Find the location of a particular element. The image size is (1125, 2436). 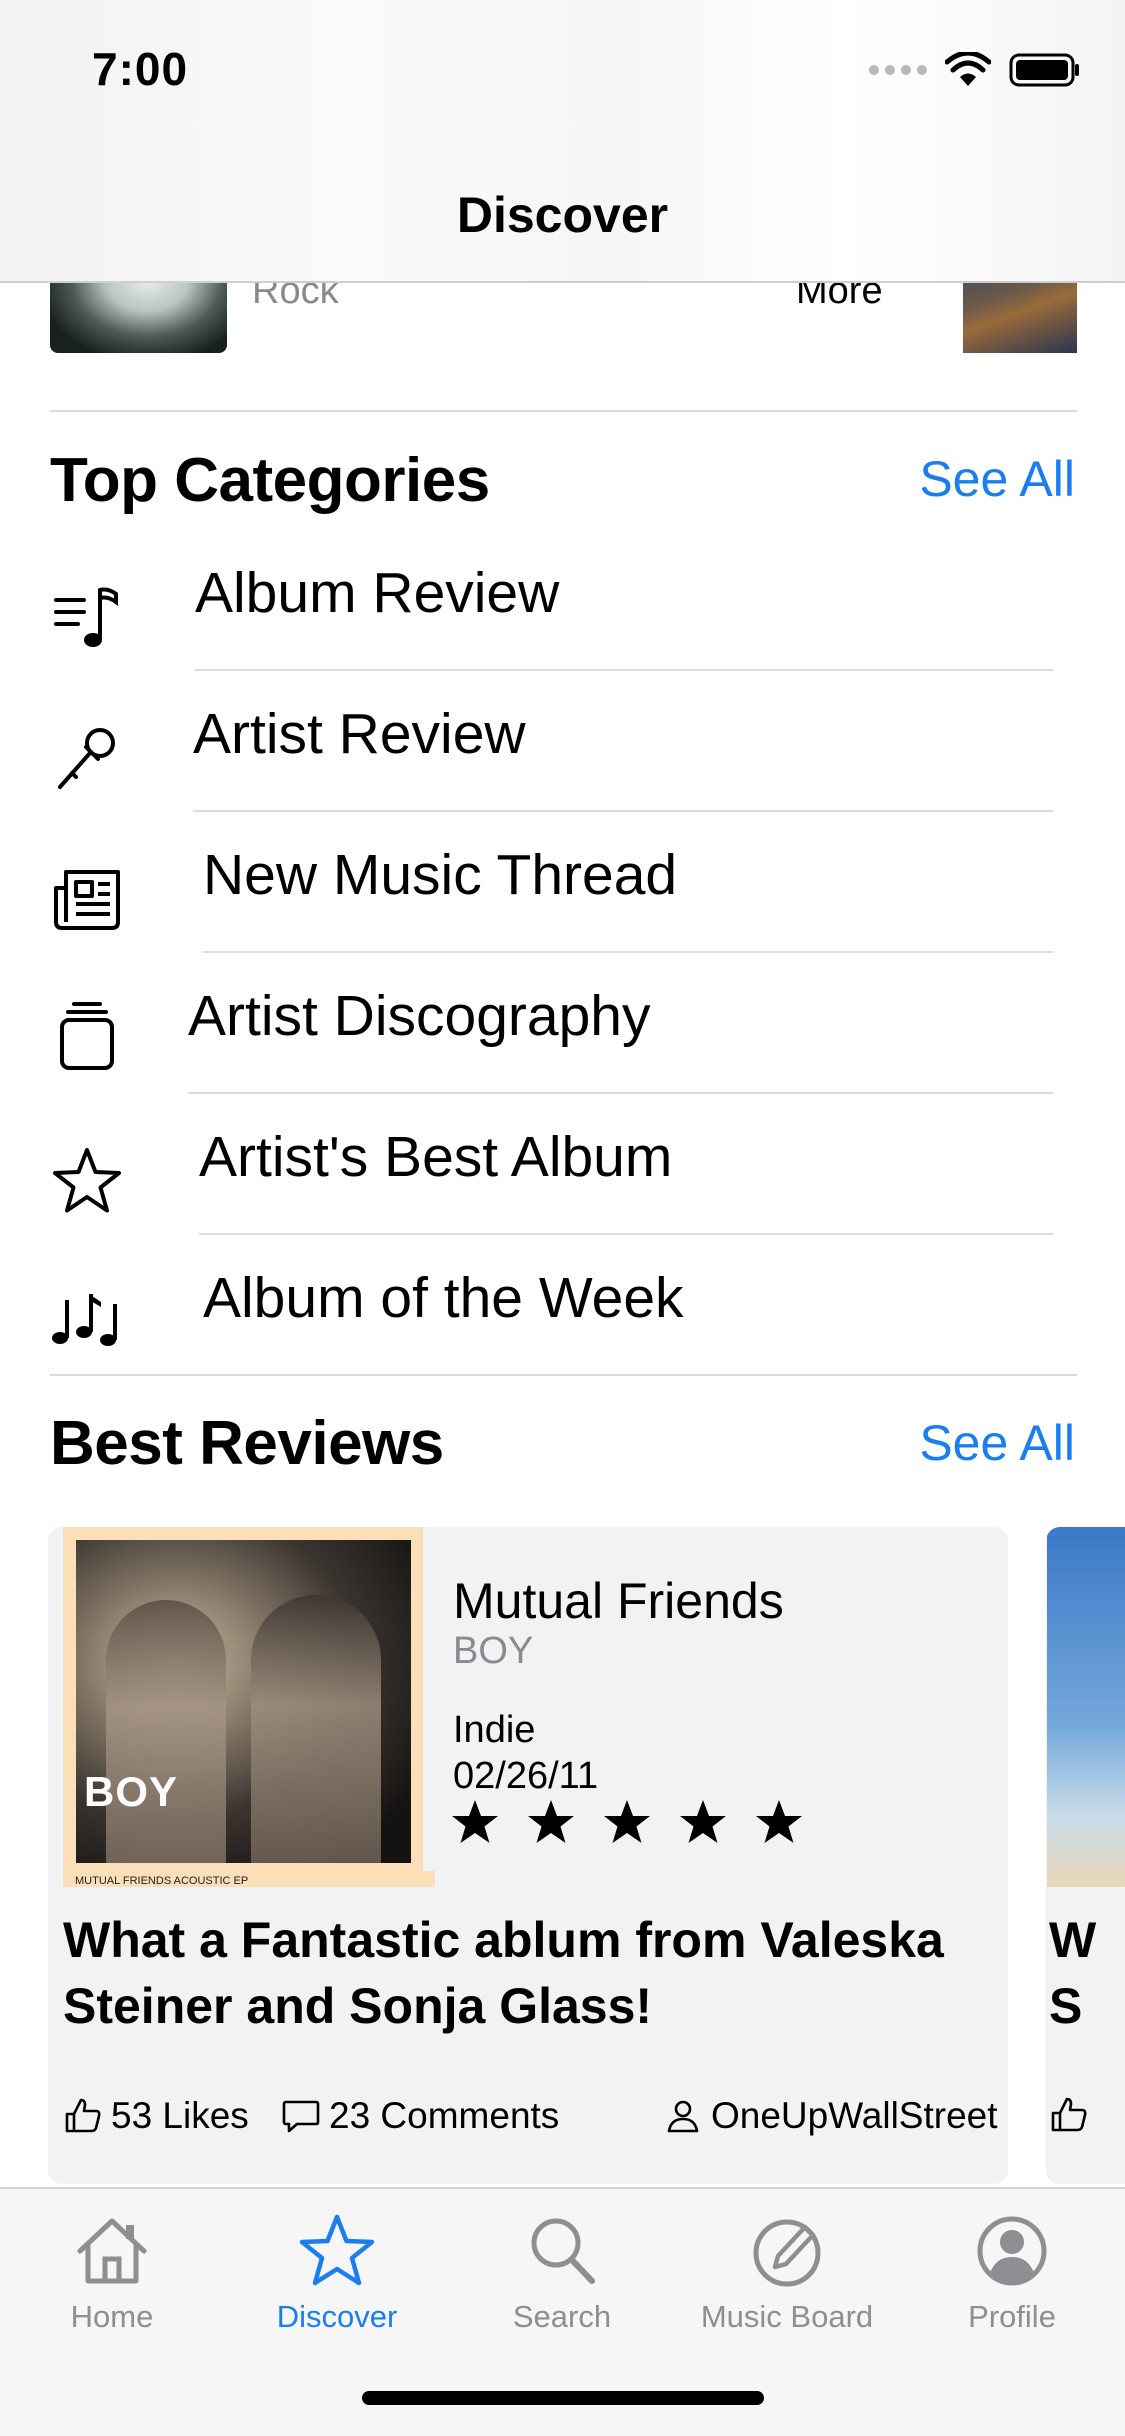

top-categories-see-all: See All is located at coordinates (997, 479).